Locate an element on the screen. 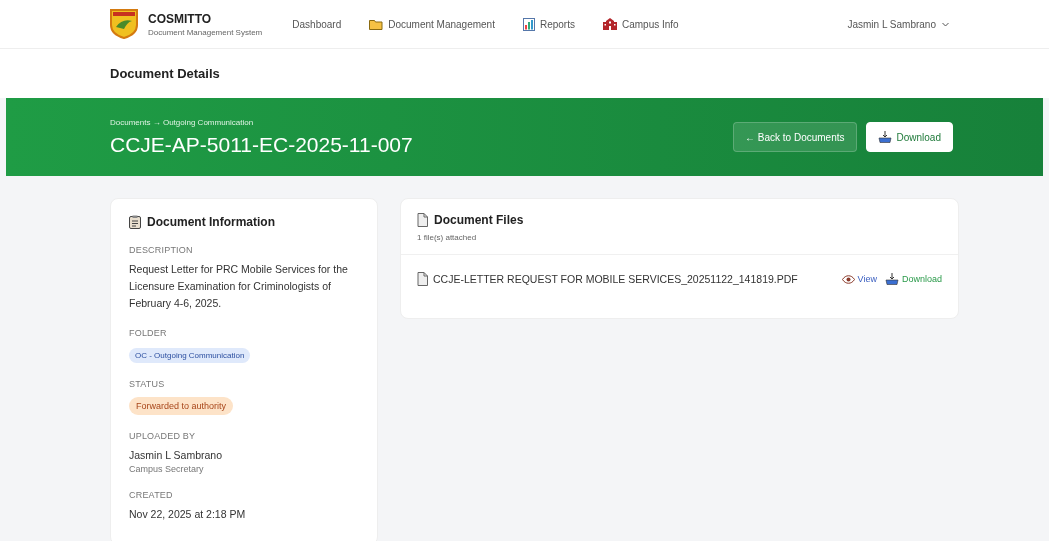 The image size is (1049, 541). brand-subtitle: Document Management System is located at coordinates (205, 32).